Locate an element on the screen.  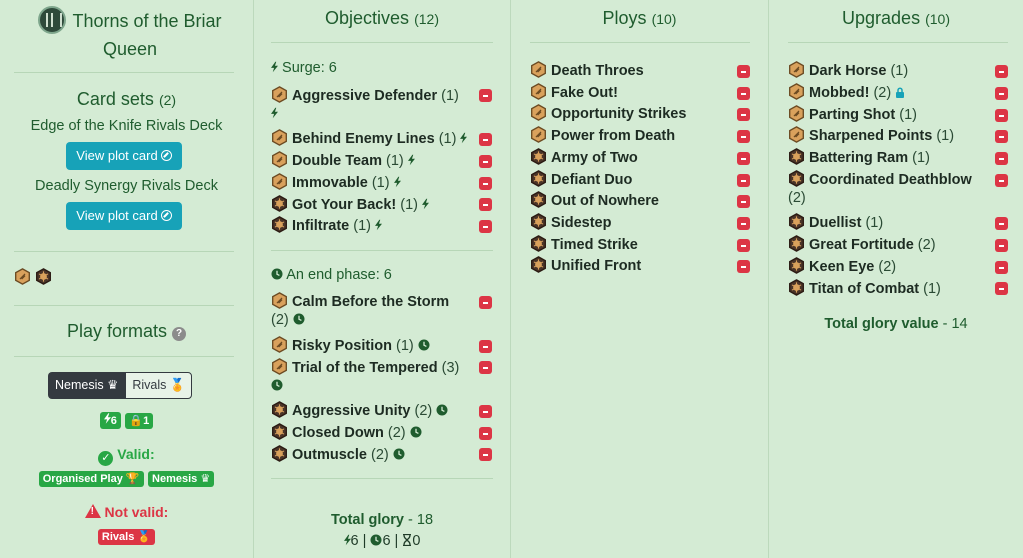
card-row: Battering Ram (1) is located at coordinates (859, 157).